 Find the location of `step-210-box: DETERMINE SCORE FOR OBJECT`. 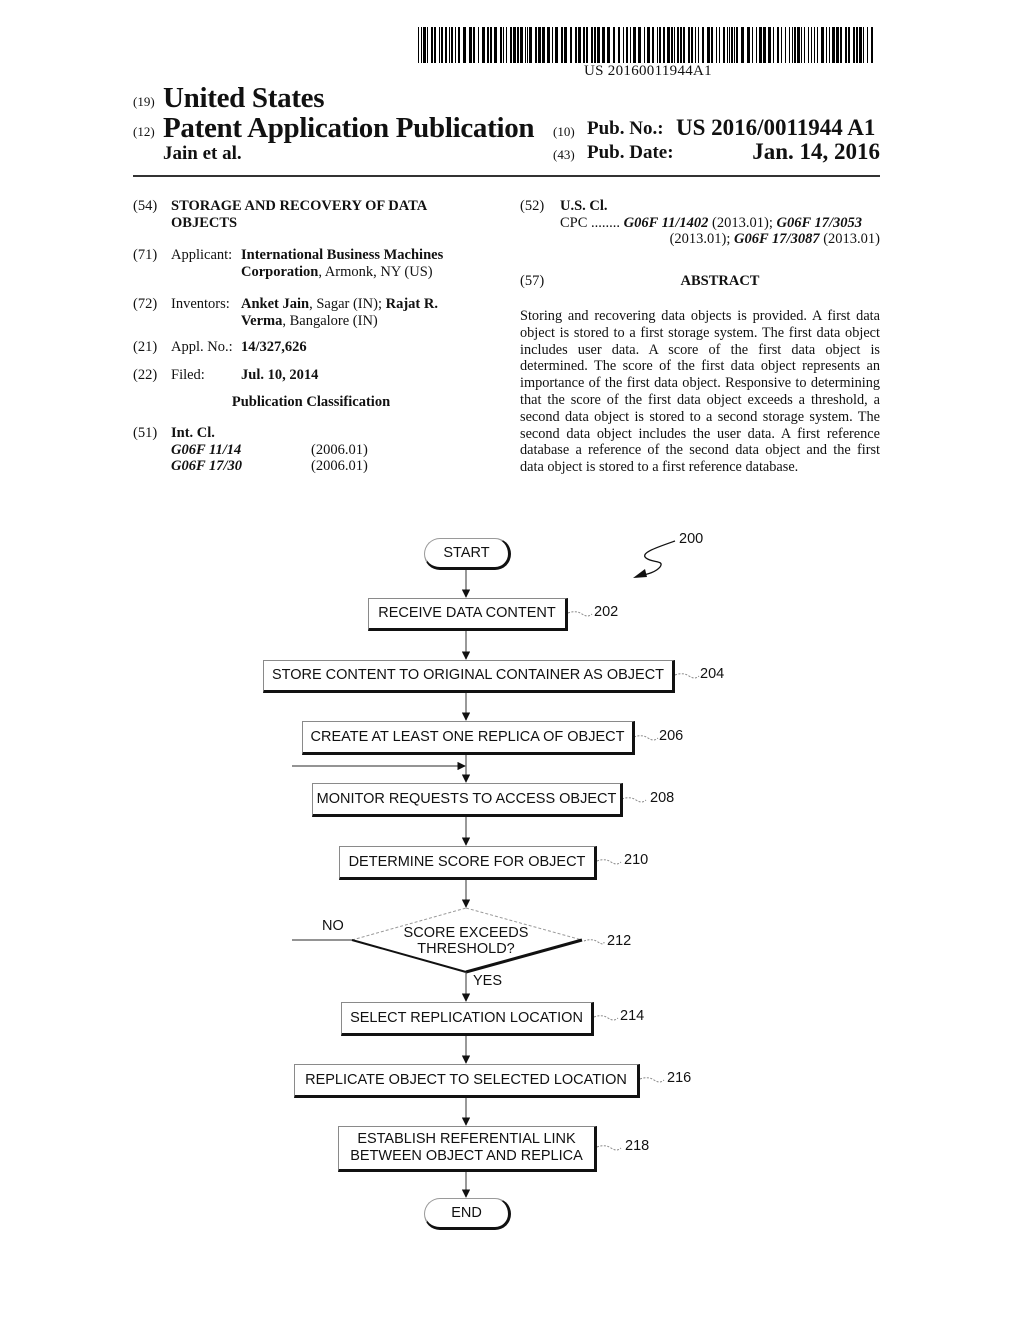

step-210-box: DETERMINE SCORE FOR OBJECT is located at coordinates (468, 863).